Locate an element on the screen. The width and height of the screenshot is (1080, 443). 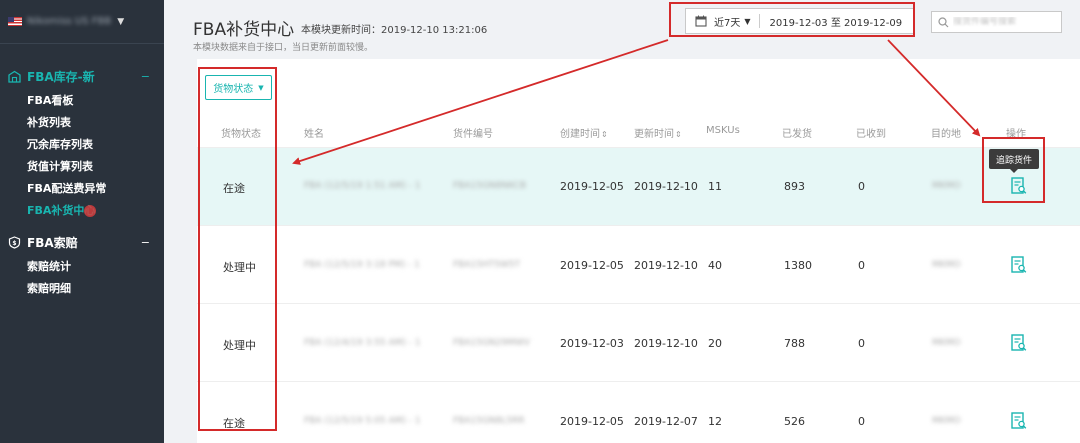
store-selector: Nikomiss US FBB ▼ is located at coordinates (82, 22).